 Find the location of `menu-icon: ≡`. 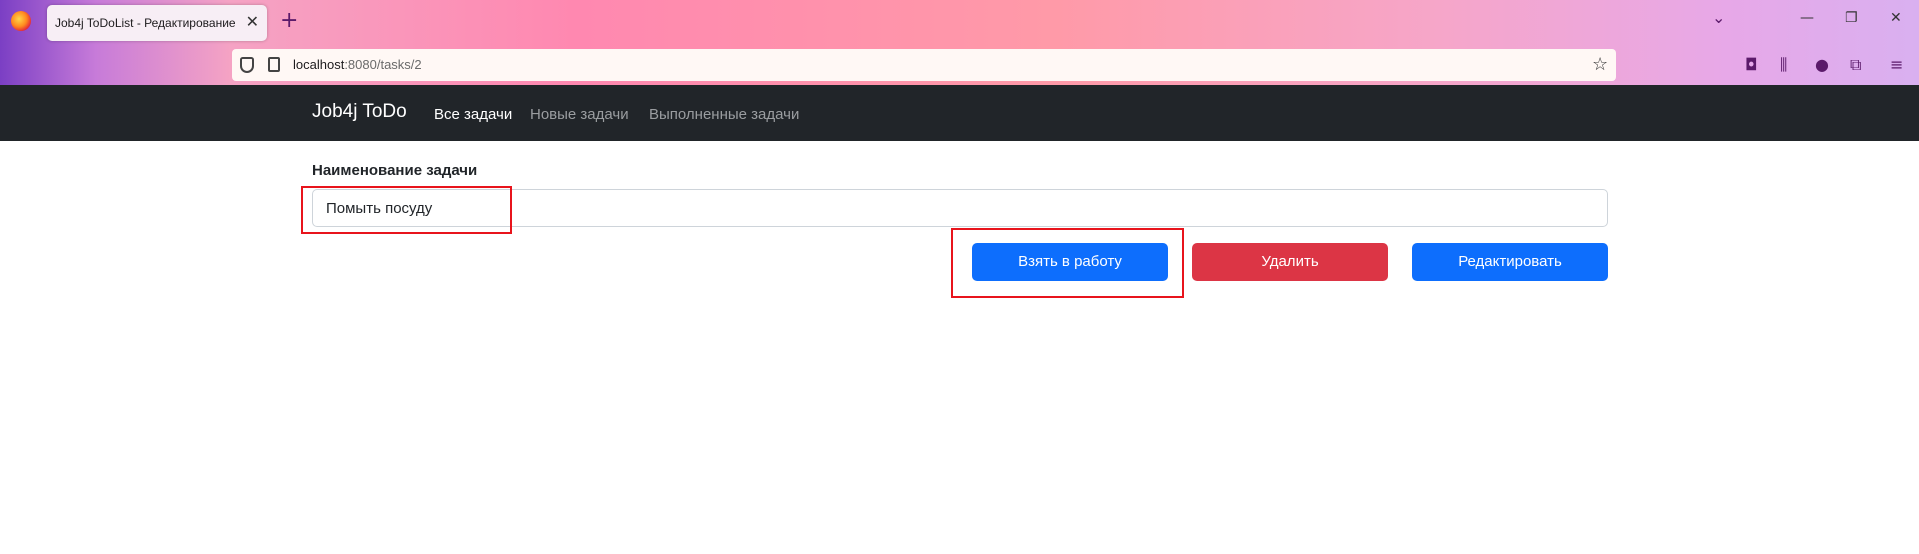

menu-icon: ≡ is located at coordinates (1896, 64).